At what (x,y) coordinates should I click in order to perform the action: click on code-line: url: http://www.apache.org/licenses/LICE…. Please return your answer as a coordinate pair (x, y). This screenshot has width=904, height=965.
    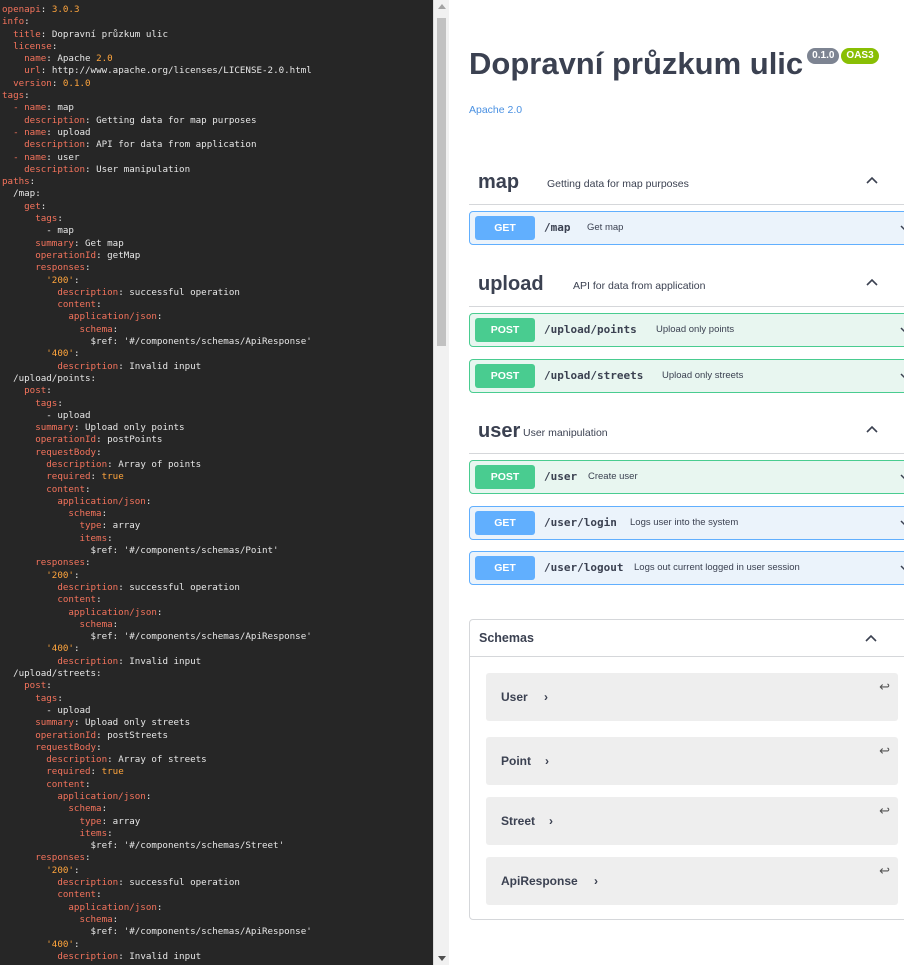
    Looking at the image, I should click on (216, 71).